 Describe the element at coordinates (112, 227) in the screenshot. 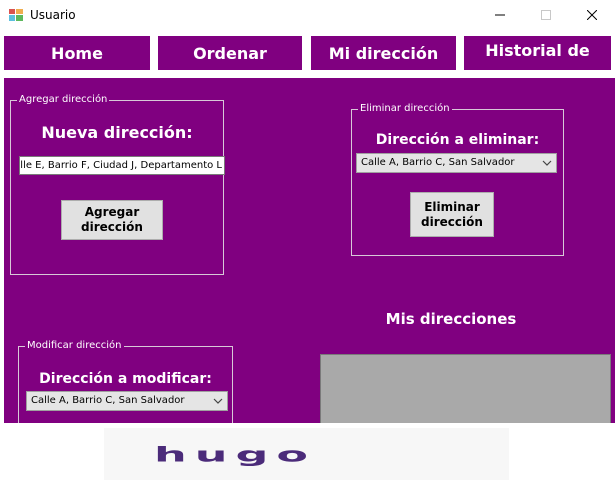

I see `add-address-button-line2: dirección` at that location.